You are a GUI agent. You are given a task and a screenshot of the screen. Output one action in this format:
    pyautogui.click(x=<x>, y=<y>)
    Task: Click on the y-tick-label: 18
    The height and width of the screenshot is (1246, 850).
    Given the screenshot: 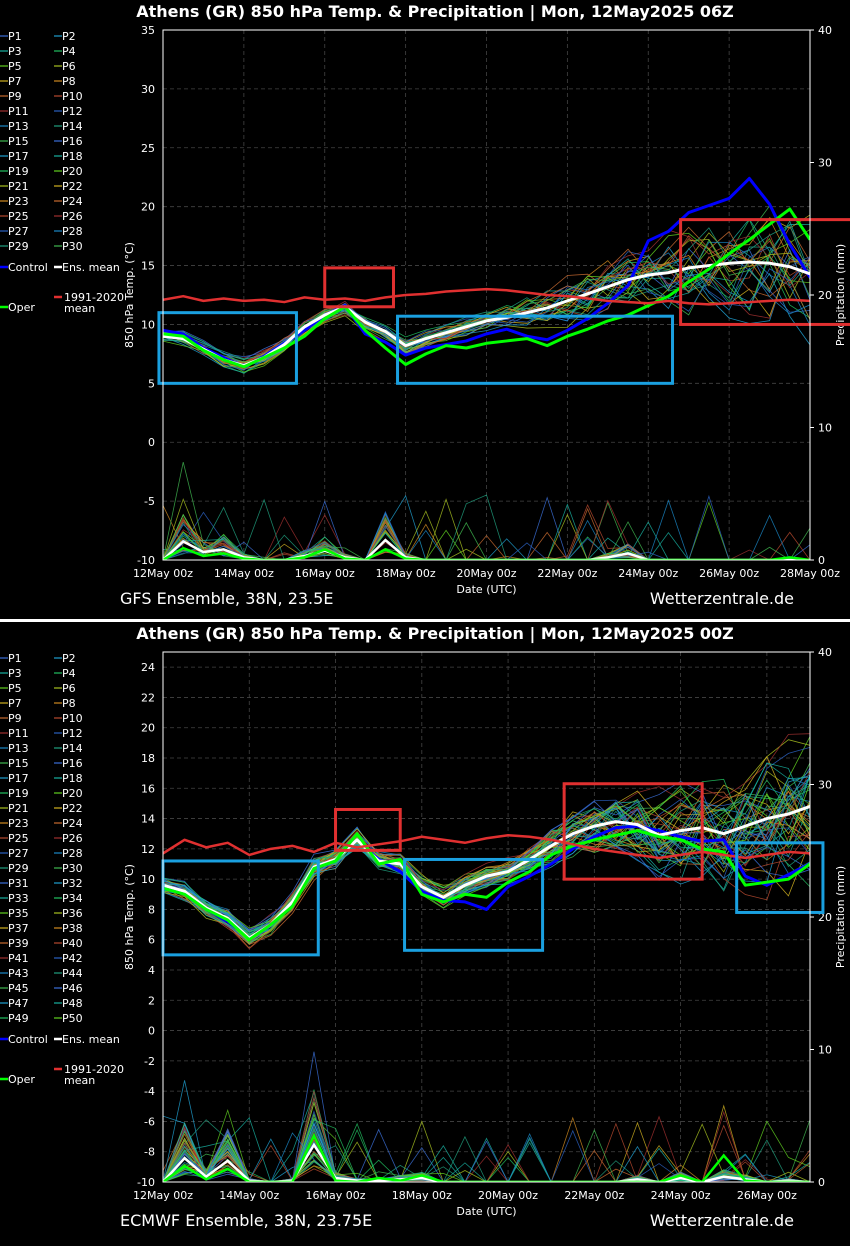 What is the action you would take?
    pyautogui.click(x=148, y=758)
    